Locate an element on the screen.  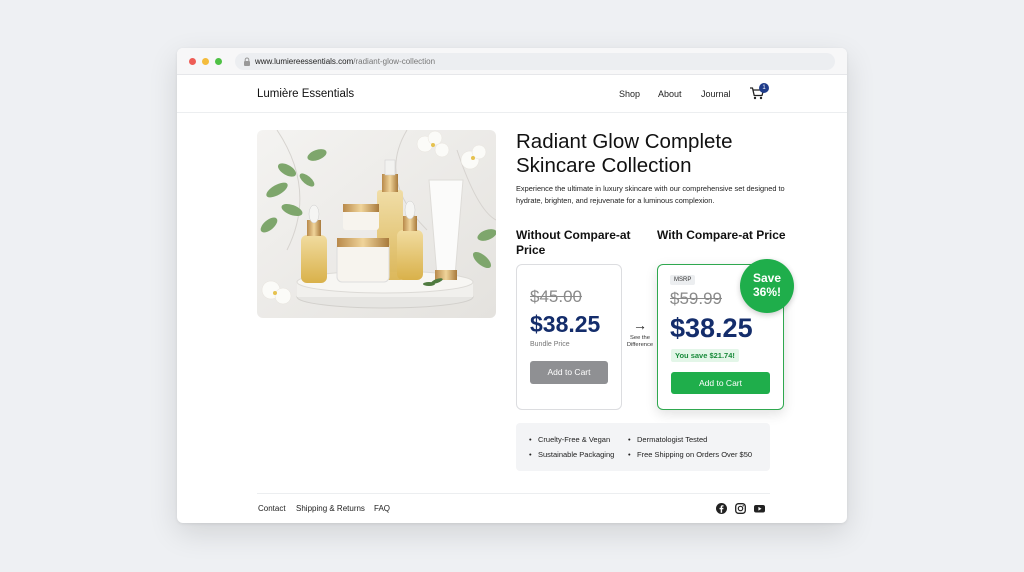
url-path: /radiant-glow-collection is located at coordinates (394, 61).